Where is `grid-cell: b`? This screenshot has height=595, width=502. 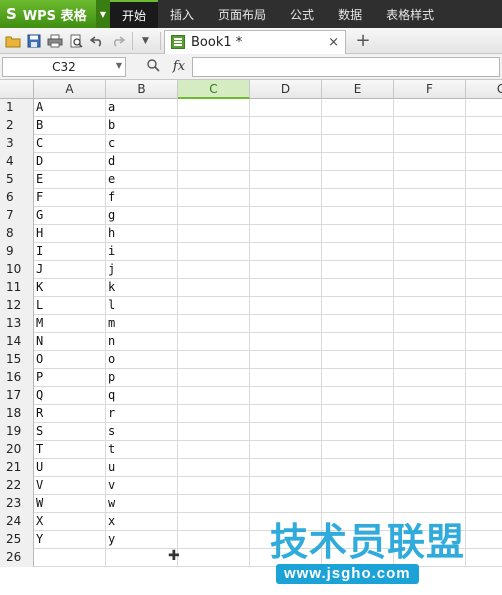
grid-cell: b is located at coordinates (142, 126).